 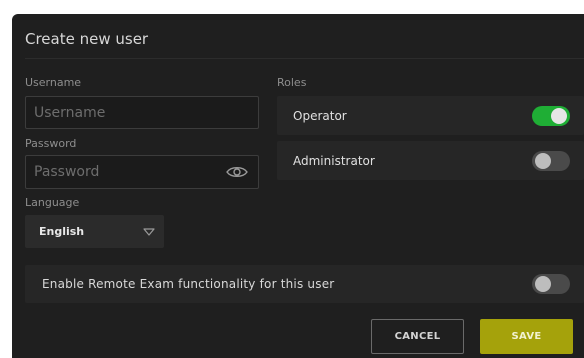 I want to click on username-input: Username, so click(x=142, y=112).